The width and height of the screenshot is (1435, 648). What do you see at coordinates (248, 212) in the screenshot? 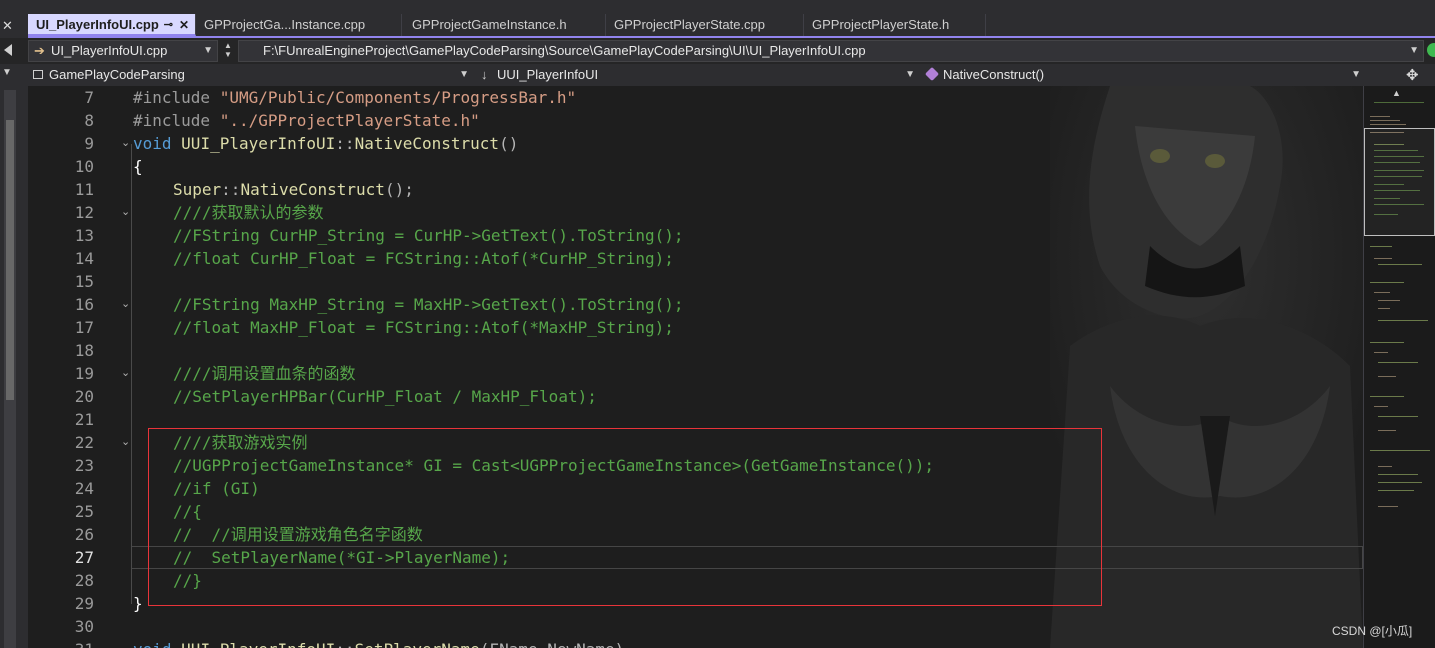
I see `code-line: ////获取默认的参数` at bounding box center [248, 212].